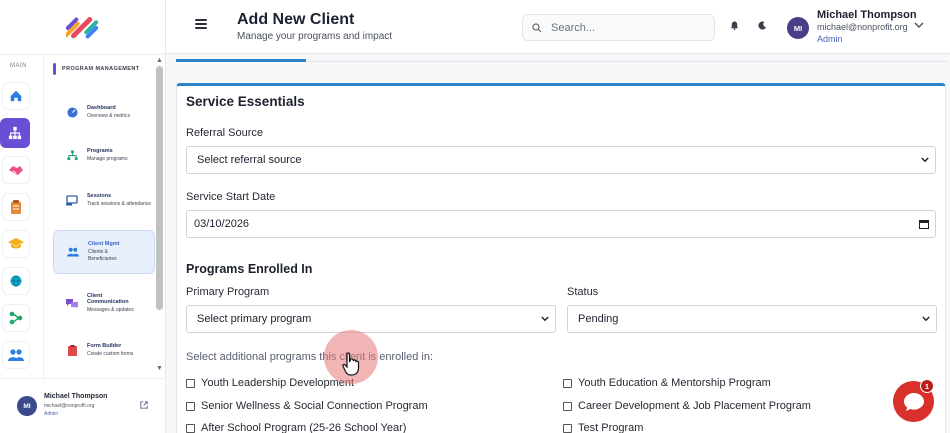 This screenshot has height=433, width=950. I want to click on sidebar-item-subtitle: Messages & updates, so click(110, 309).